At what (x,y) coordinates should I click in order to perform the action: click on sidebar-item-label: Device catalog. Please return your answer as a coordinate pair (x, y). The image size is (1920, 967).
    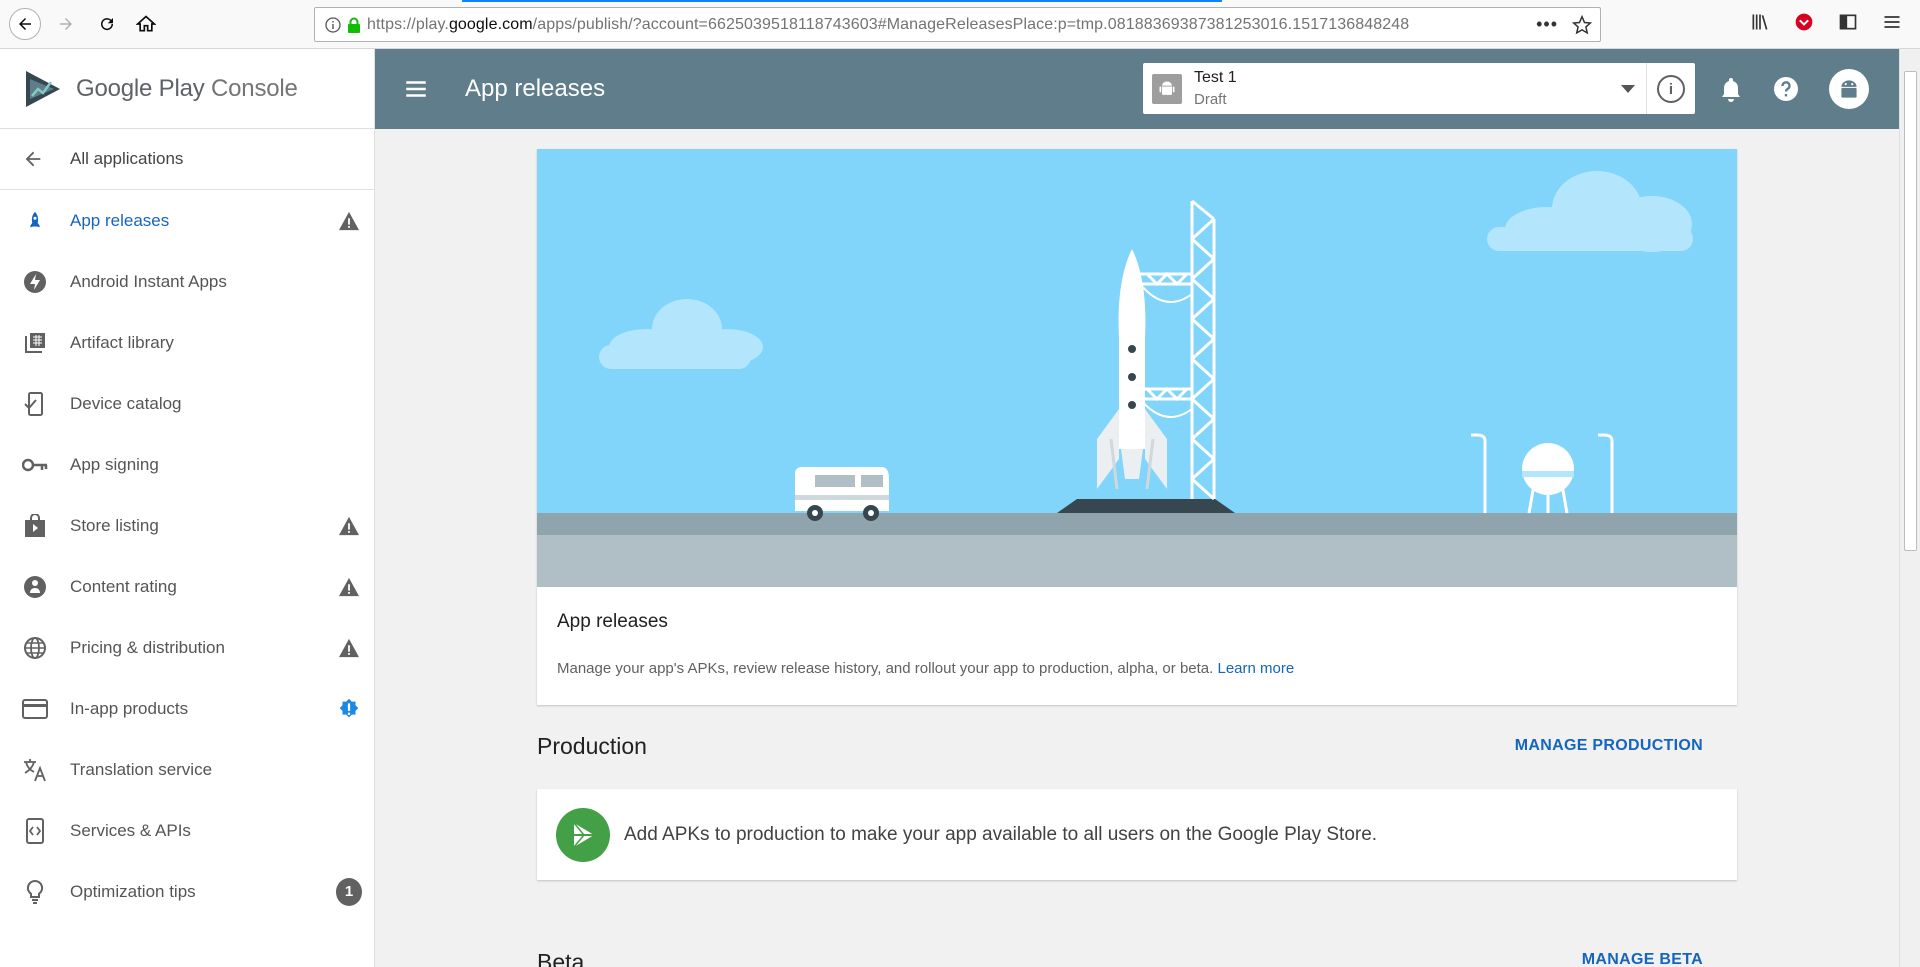
    Looking at the image, I should click on (126, 403).